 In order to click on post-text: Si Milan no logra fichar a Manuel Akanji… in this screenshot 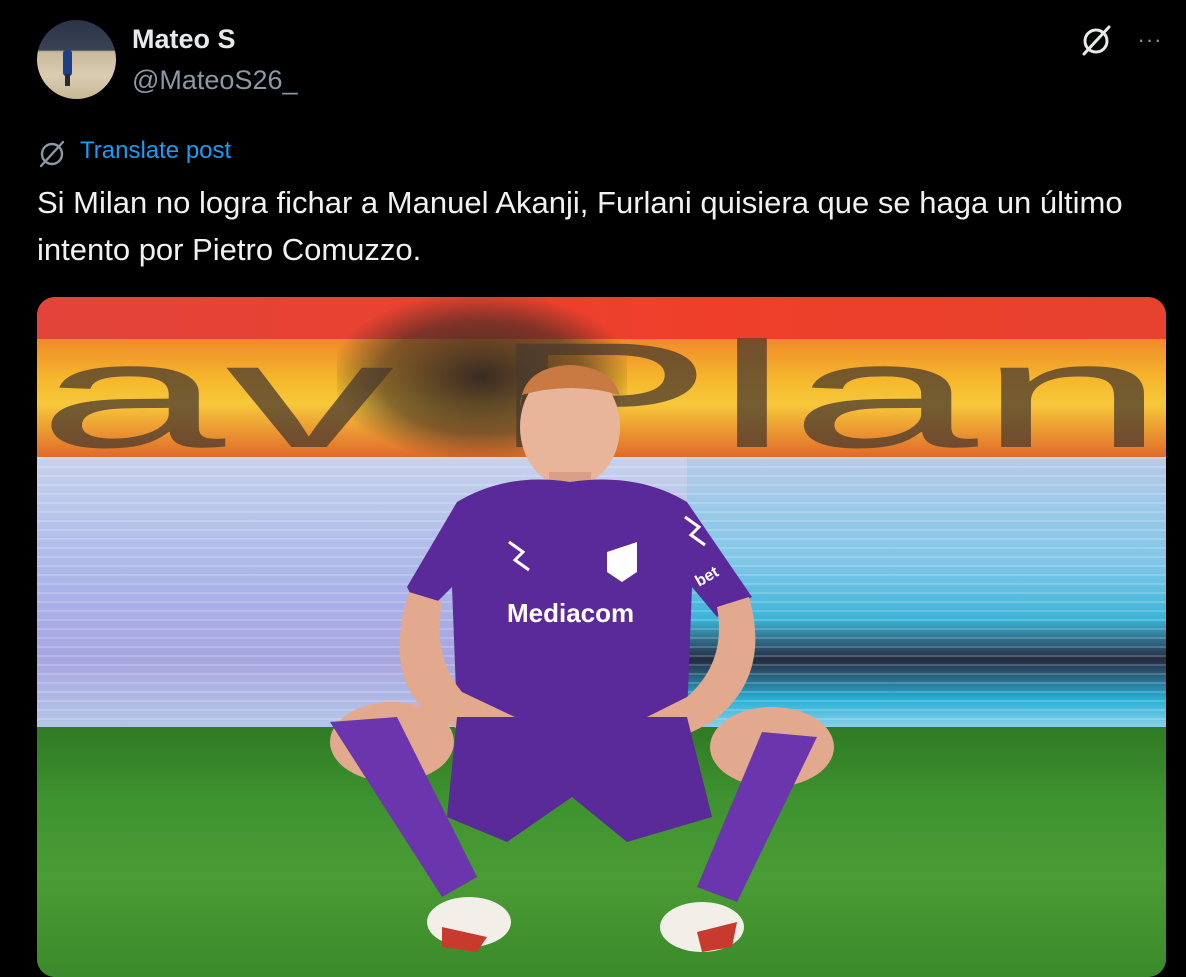, I will do `click(580, 226)`.